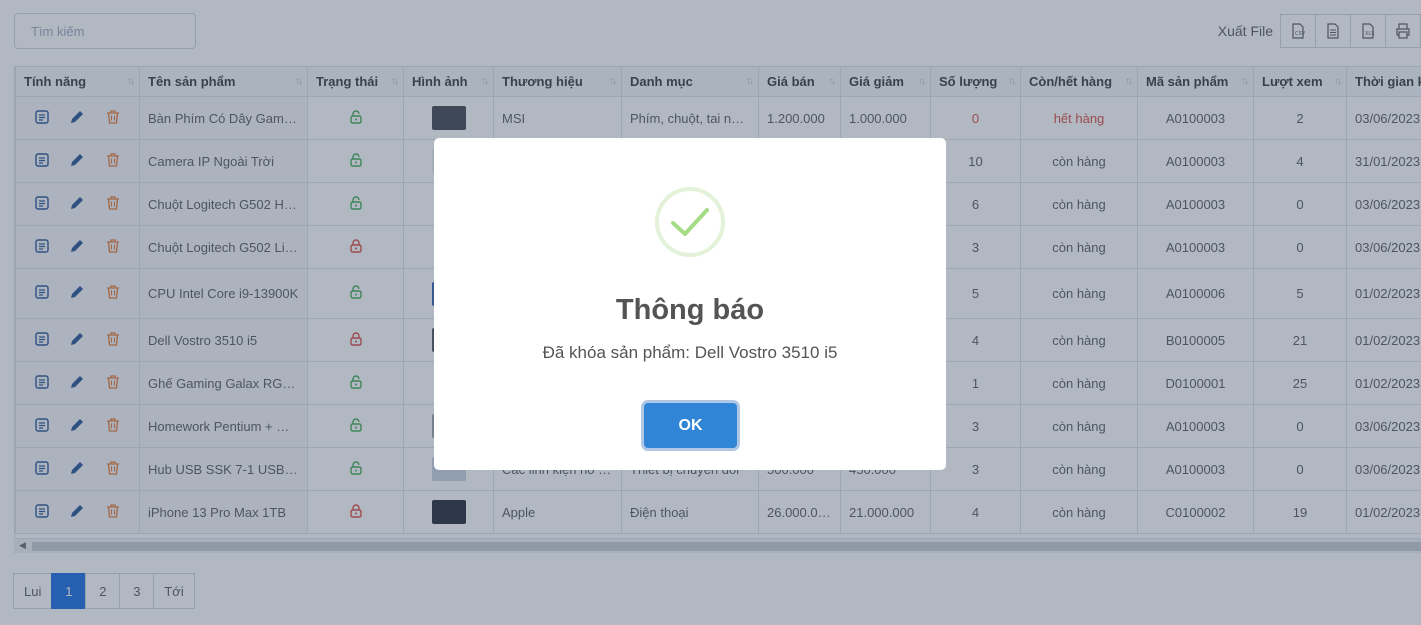  I want to click on success-check-icon, so click(690, 222).